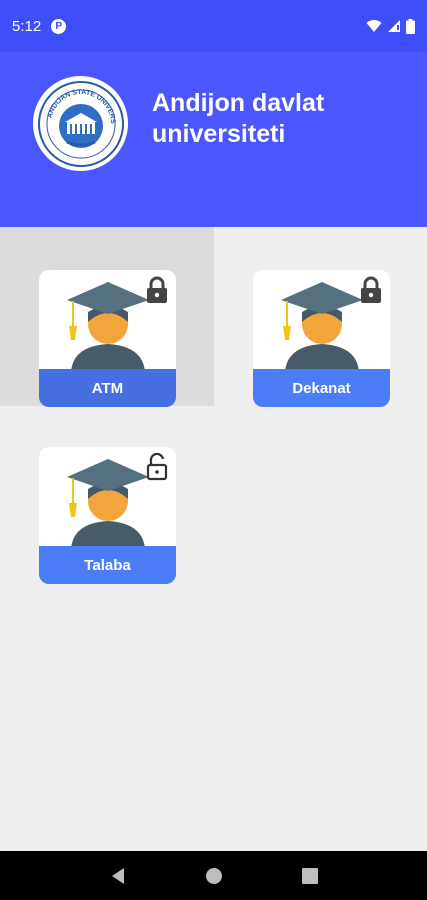 The width and height of the screenshot is (427, 900). What do you see at coordinates (321, 388) in the screenshot?
I see `card-label: Dekanat` at bounding box center [321, 388].